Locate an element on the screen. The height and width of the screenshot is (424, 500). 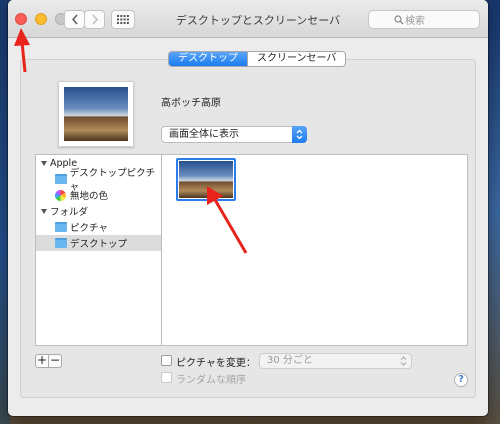
picture-thumbnail-selected is located at coordinates (206, 179).